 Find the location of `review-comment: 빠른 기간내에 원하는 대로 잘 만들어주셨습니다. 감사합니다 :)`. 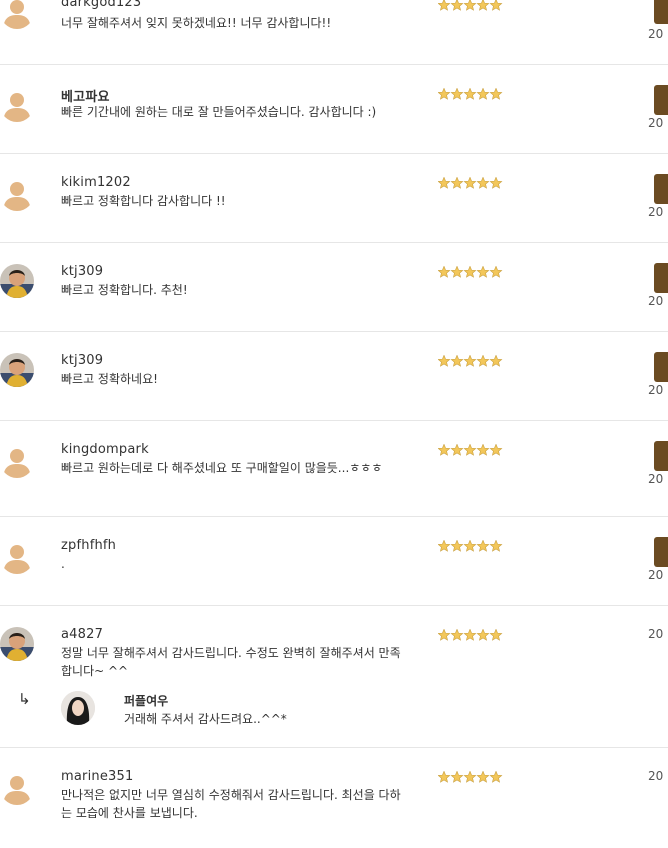

review-comment: 빠른 기간내에 원하는 대로 잘 만들어주셨습니다. 감사합니다 :) is located at coordinates (219, 112).